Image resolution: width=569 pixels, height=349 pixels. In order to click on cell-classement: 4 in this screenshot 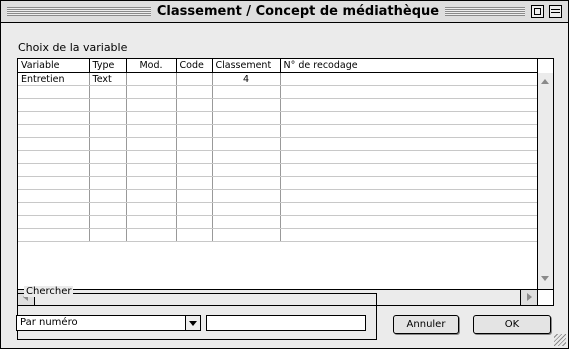, I will do `click(246, 79)`.